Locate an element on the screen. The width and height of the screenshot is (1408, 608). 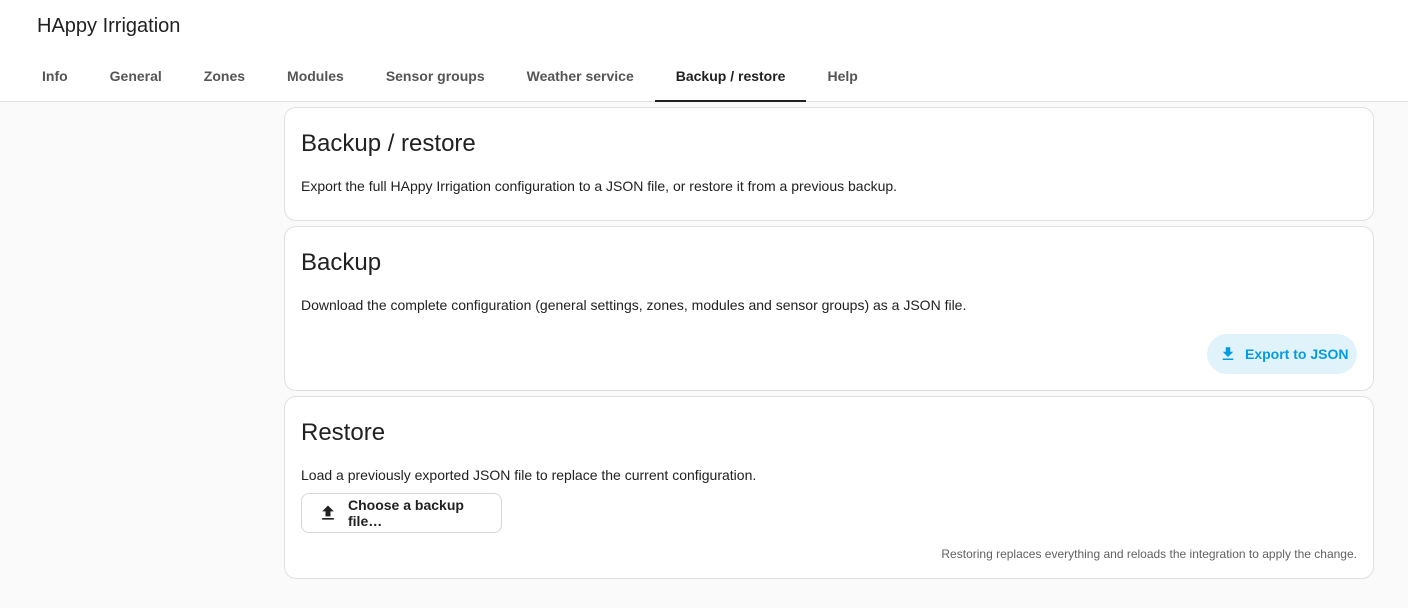
download-icon is located at coordinates (1228, 354).